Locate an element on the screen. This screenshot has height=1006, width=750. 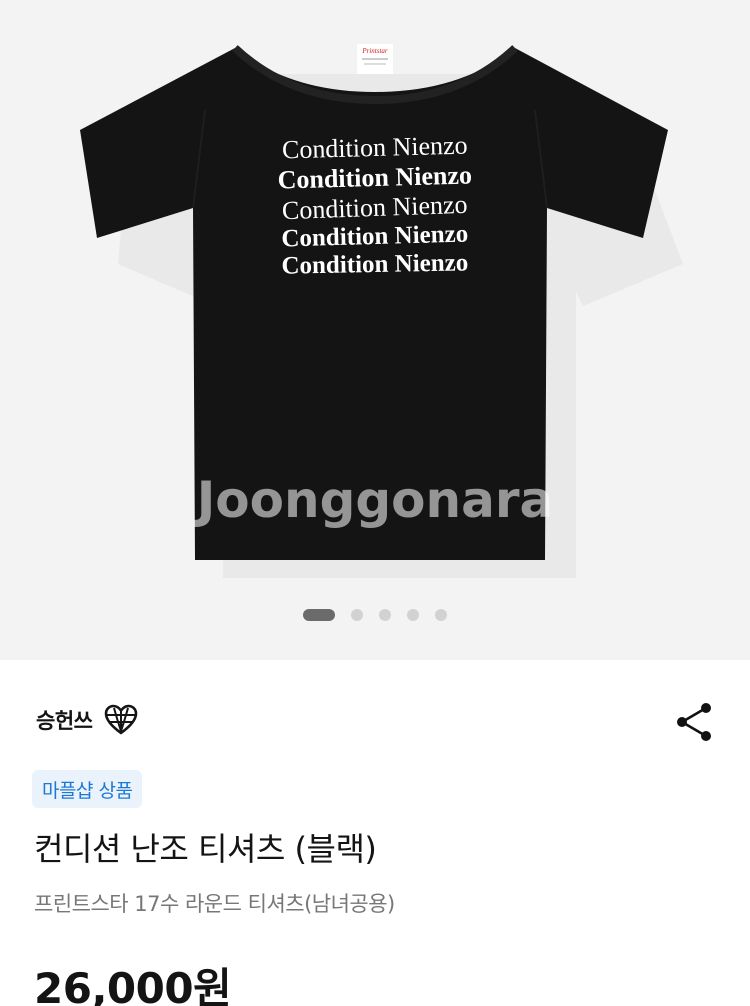
product-subtitle: 프린트스타 17수 라운드 티셔츠(남녀공용) is located at coordinates (214, 904).